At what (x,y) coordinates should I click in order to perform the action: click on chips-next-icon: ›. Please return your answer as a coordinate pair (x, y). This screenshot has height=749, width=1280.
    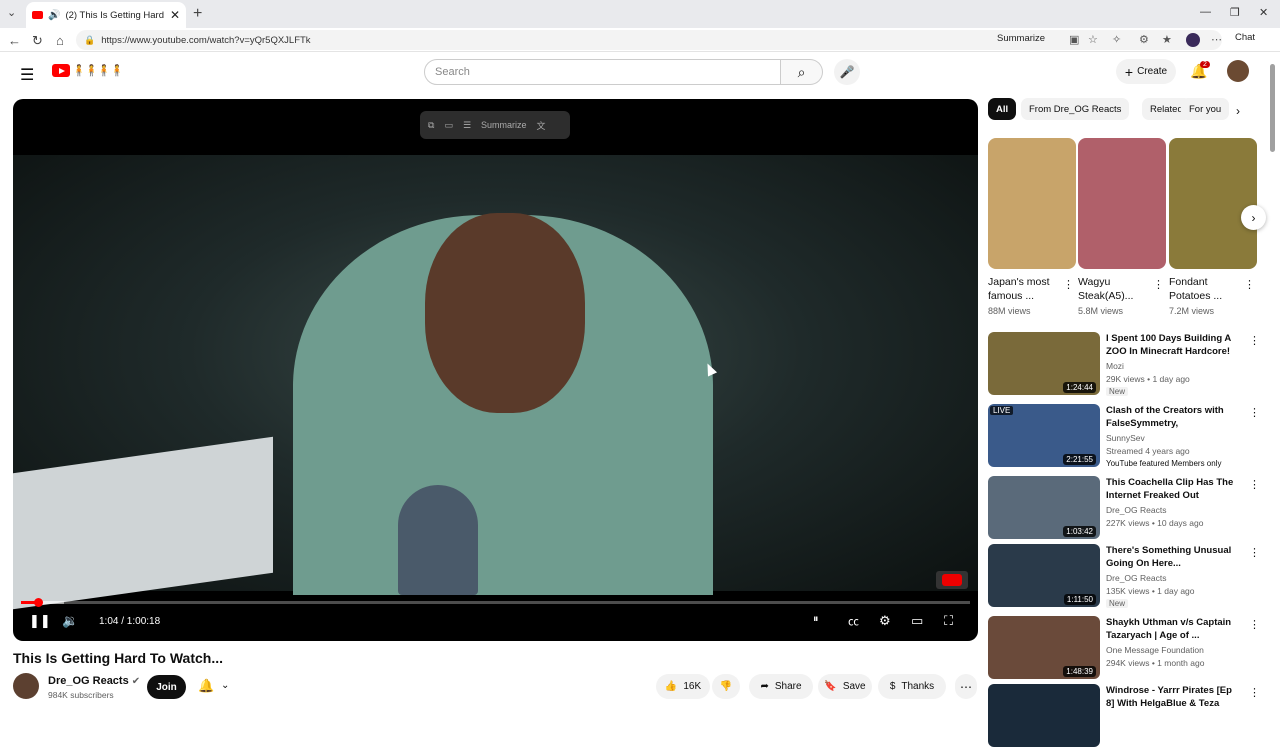
    Looking at the image, I should click on (1238, 111).